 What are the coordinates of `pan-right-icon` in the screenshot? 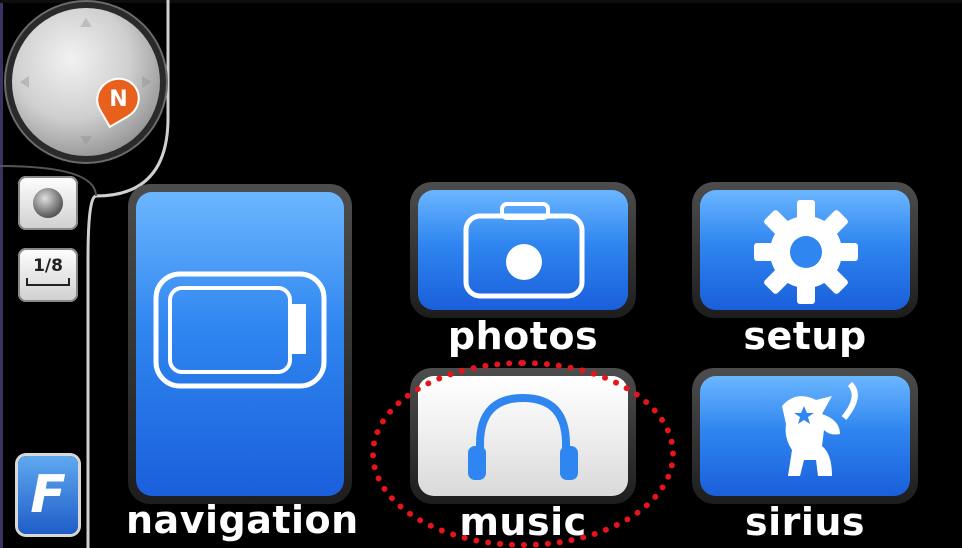 It's located at (146, 82).